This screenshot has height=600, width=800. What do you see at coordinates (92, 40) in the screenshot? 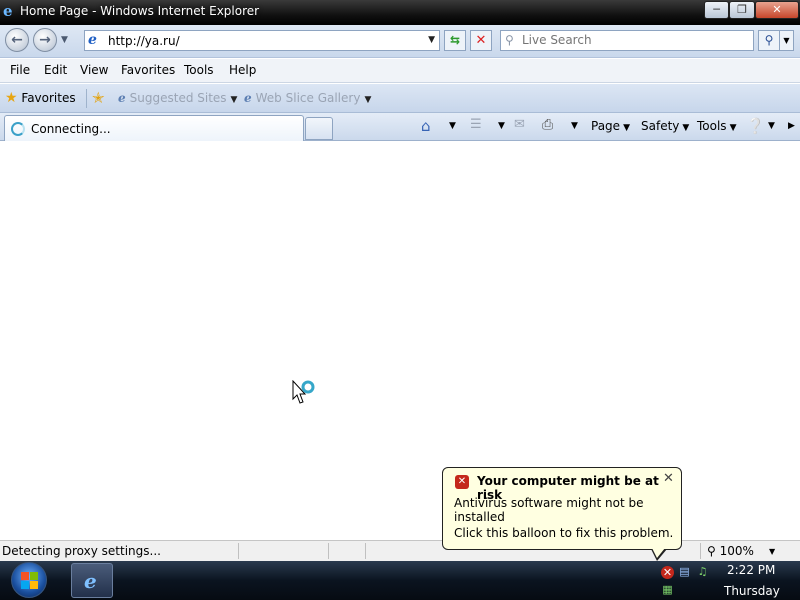
I see `page-icon: e` at bounding box center [92, 40].